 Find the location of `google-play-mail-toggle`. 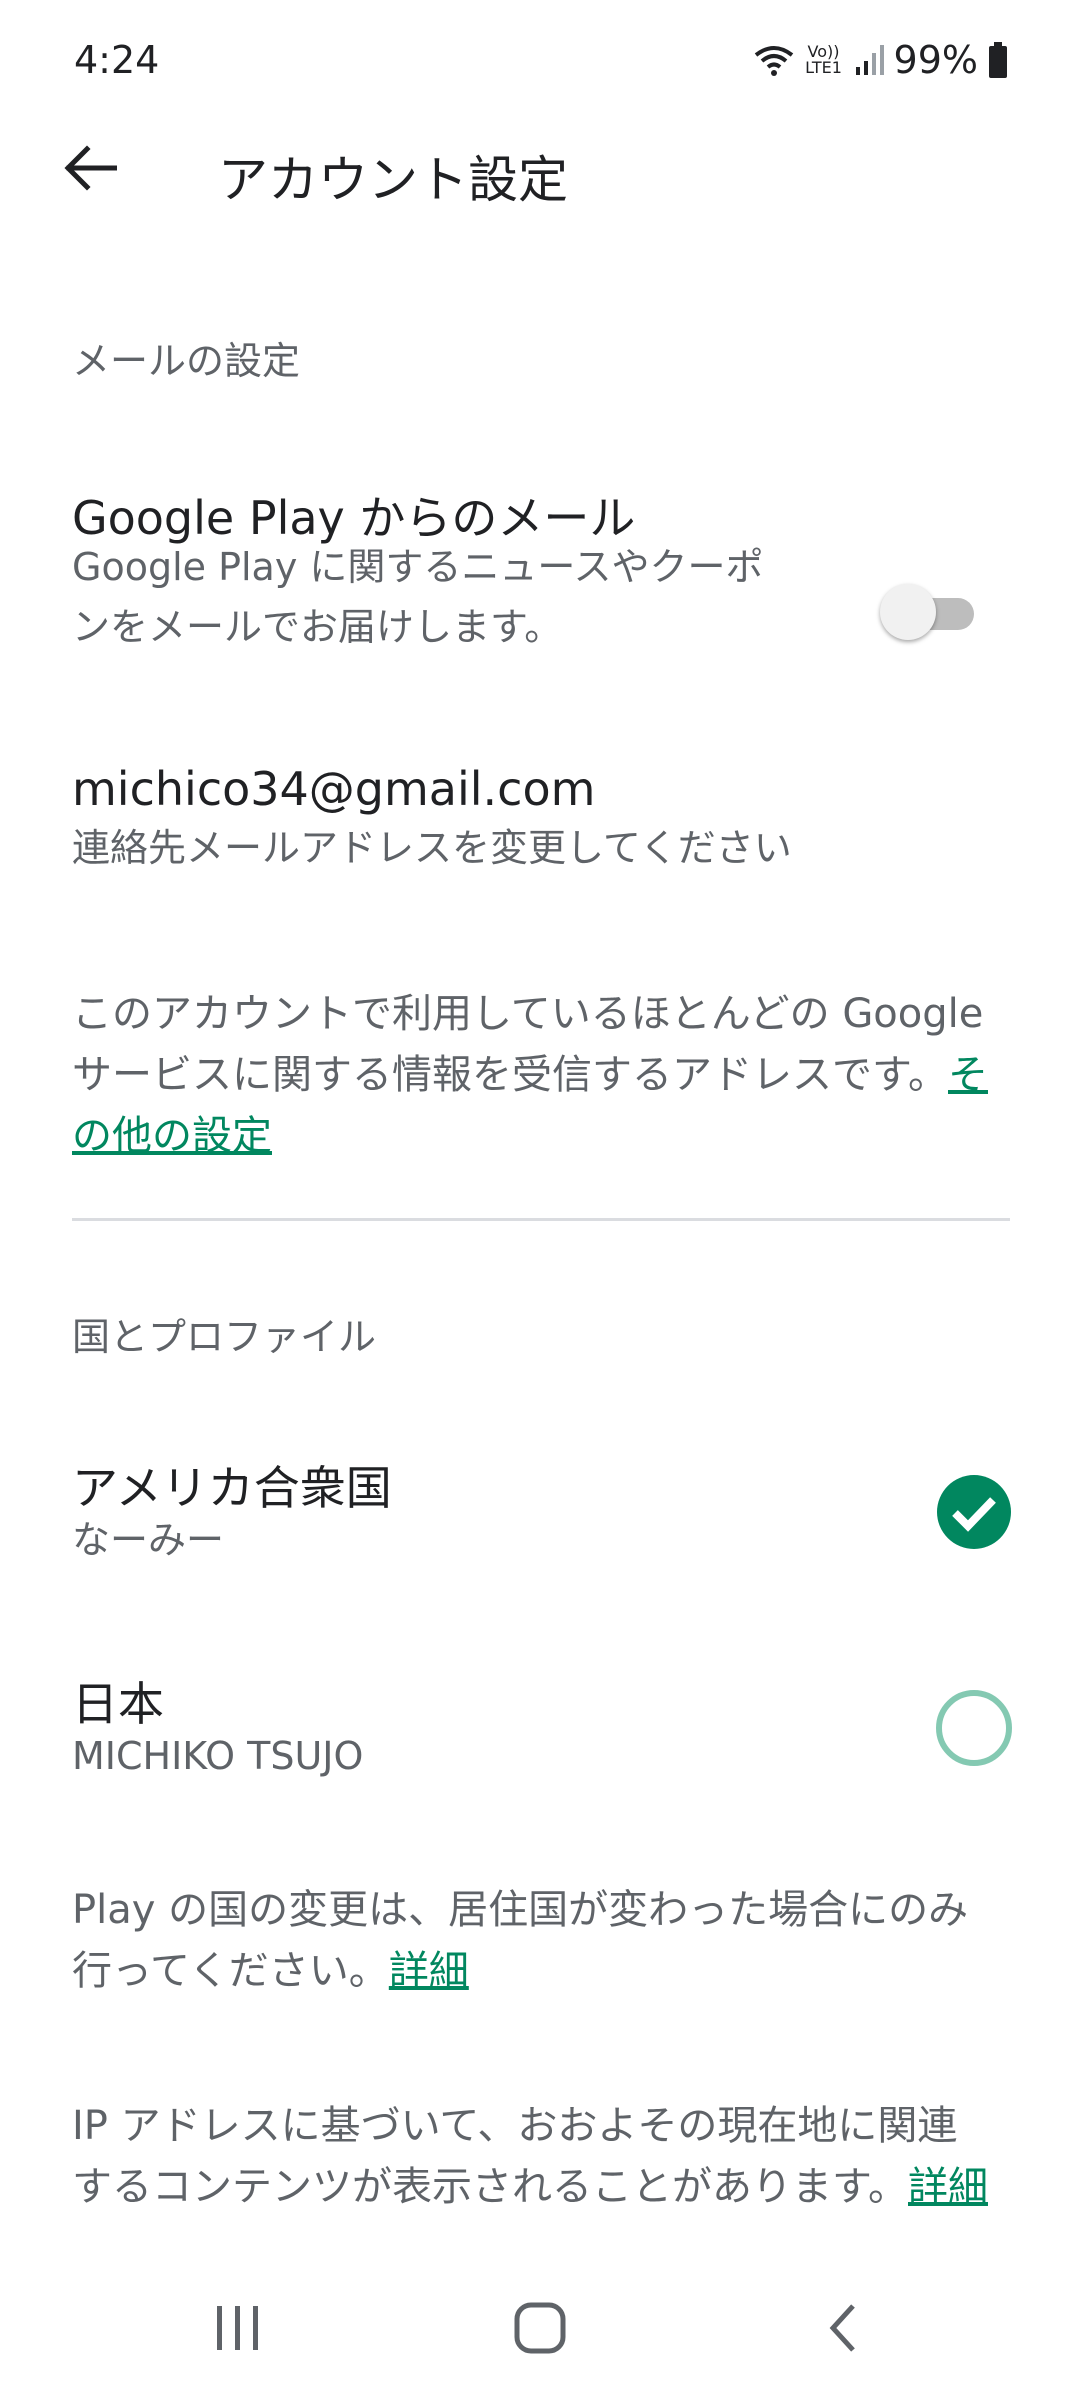

google-play-mail-toggle is located at coordinates (930, 610).